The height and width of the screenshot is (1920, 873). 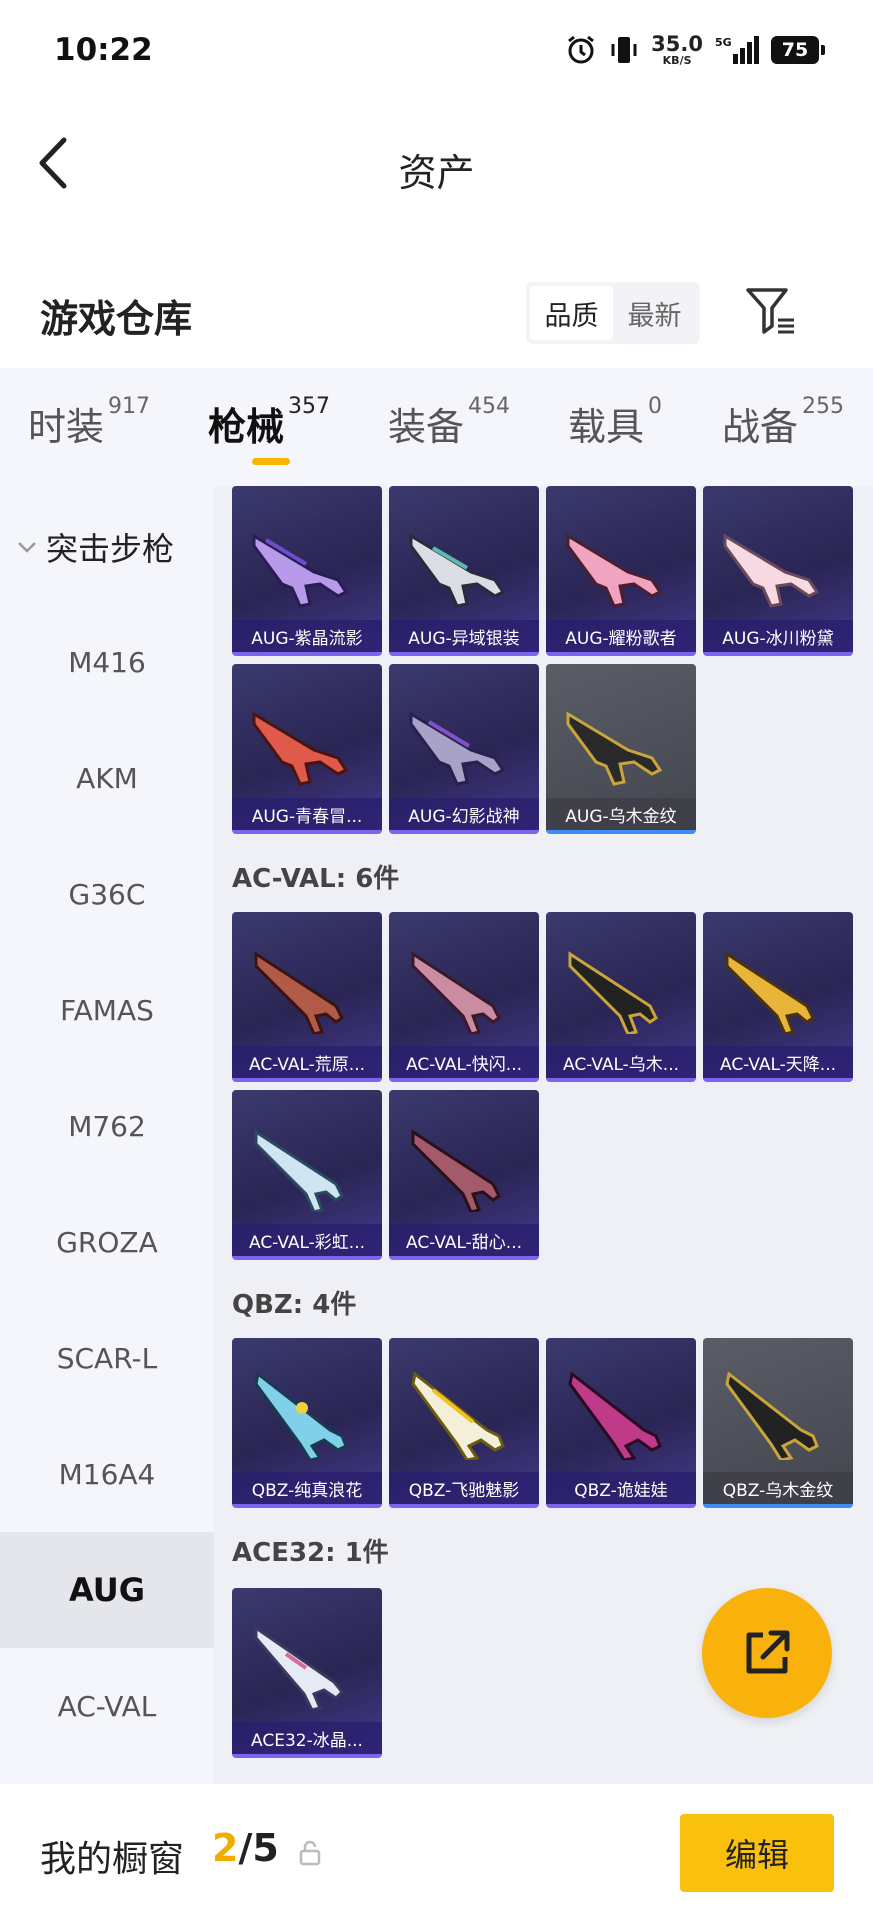 I want to click on tab-guns: 枪械 357, so click(x=269, y=422).